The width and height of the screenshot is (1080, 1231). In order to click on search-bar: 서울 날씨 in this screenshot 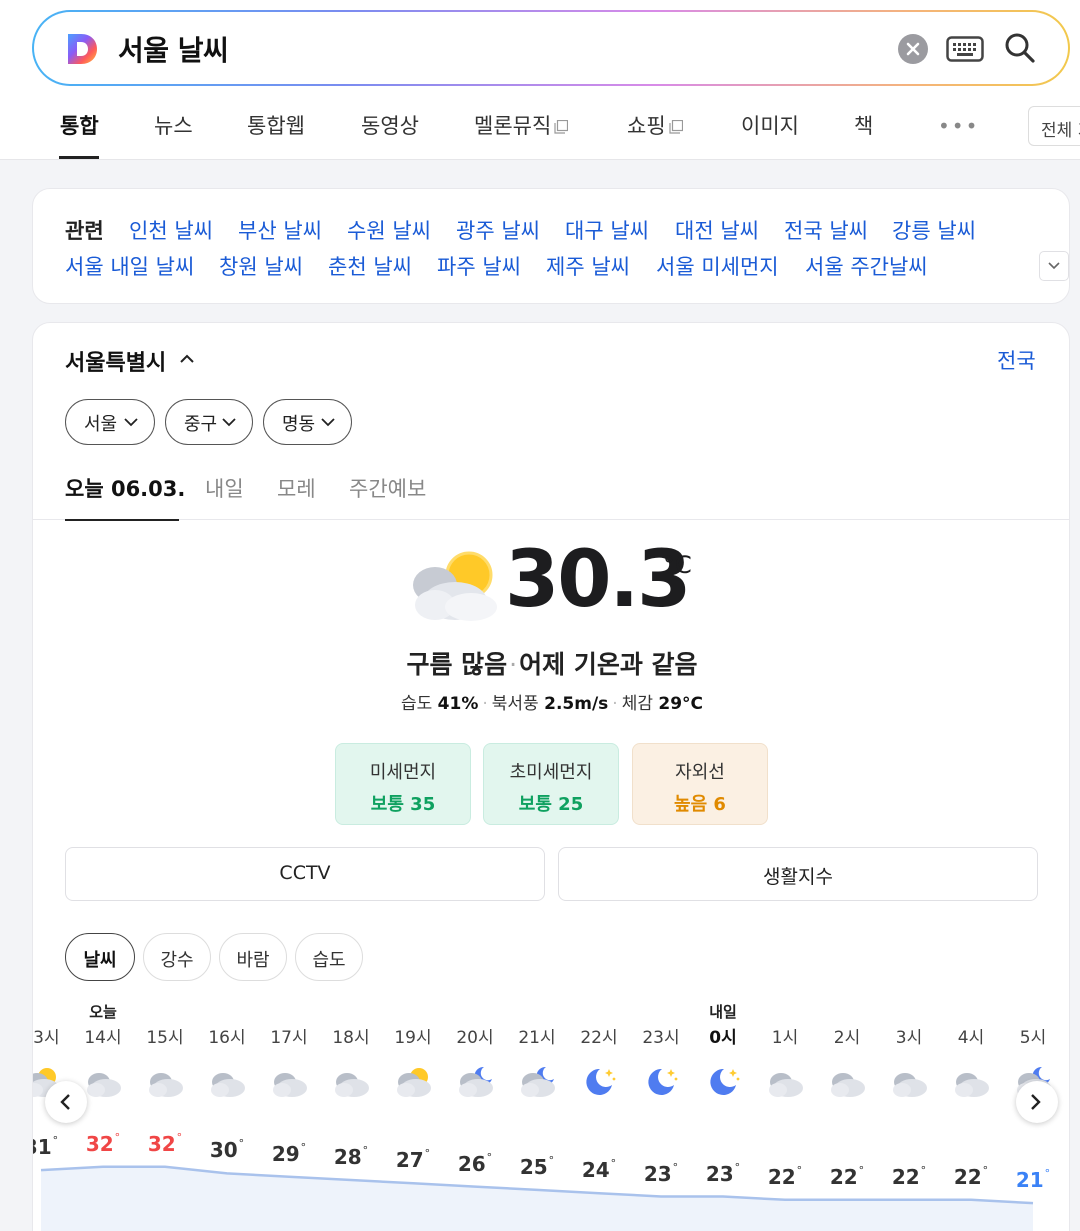, I will do `click(551, 48)`.